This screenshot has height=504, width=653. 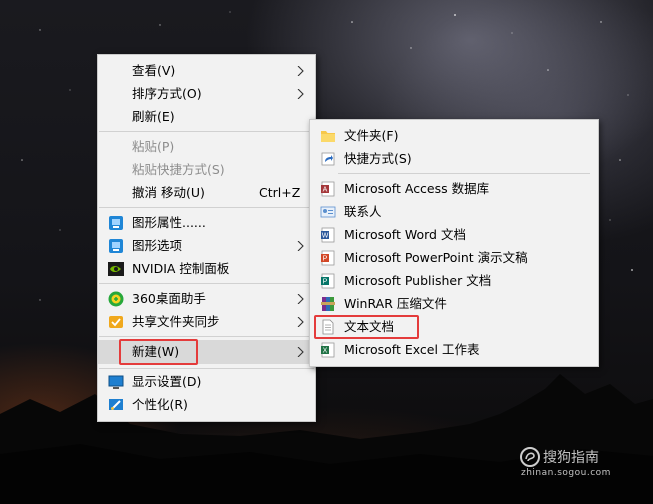 I want to click on menu-item-display-settings: 显示设置(D), so click(x=206, y=382).